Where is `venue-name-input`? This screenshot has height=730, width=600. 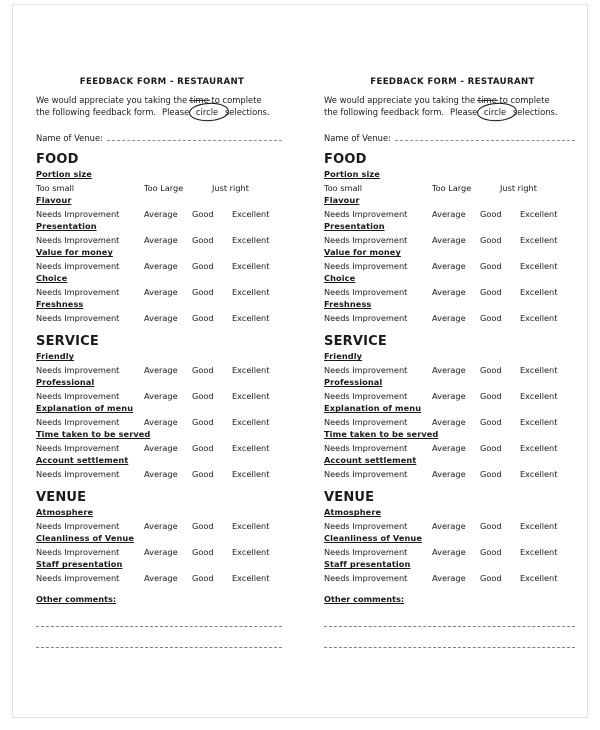
venue-name-input is located at coordinates (194, 140).